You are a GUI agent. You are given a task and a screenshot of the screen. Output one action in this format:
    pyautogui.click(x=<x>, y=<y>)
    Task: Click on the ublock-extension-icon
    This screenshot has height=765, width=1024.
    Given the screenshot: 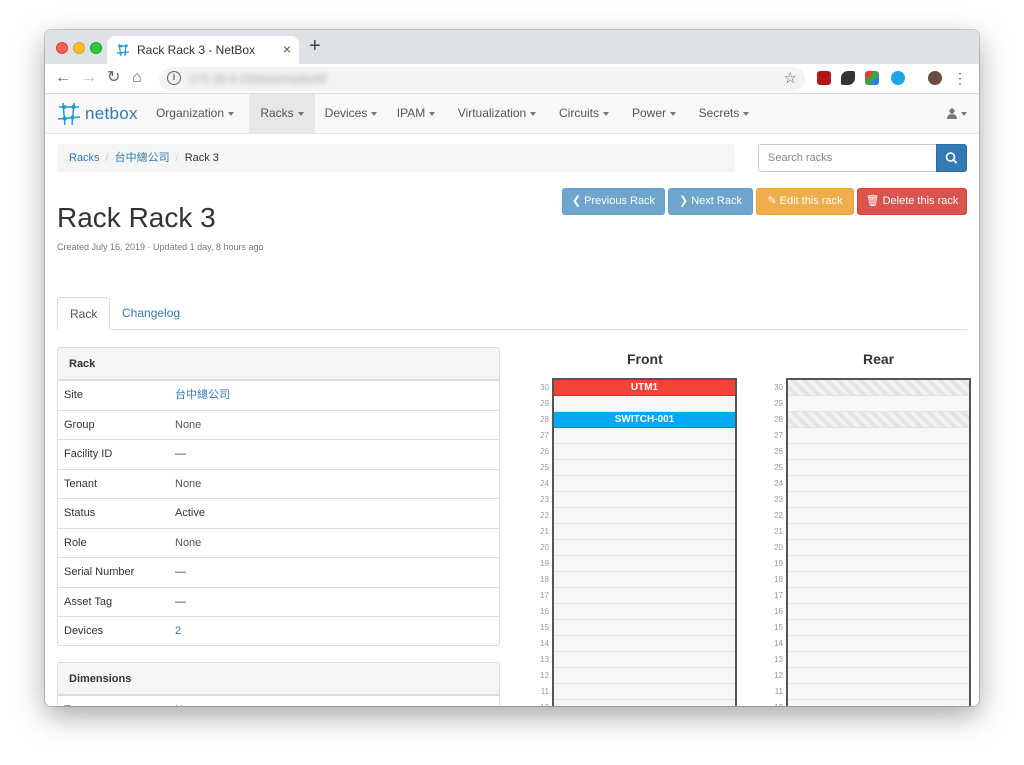 What is the action you would take?
    pyautogui.click(x=824, y=78)
    